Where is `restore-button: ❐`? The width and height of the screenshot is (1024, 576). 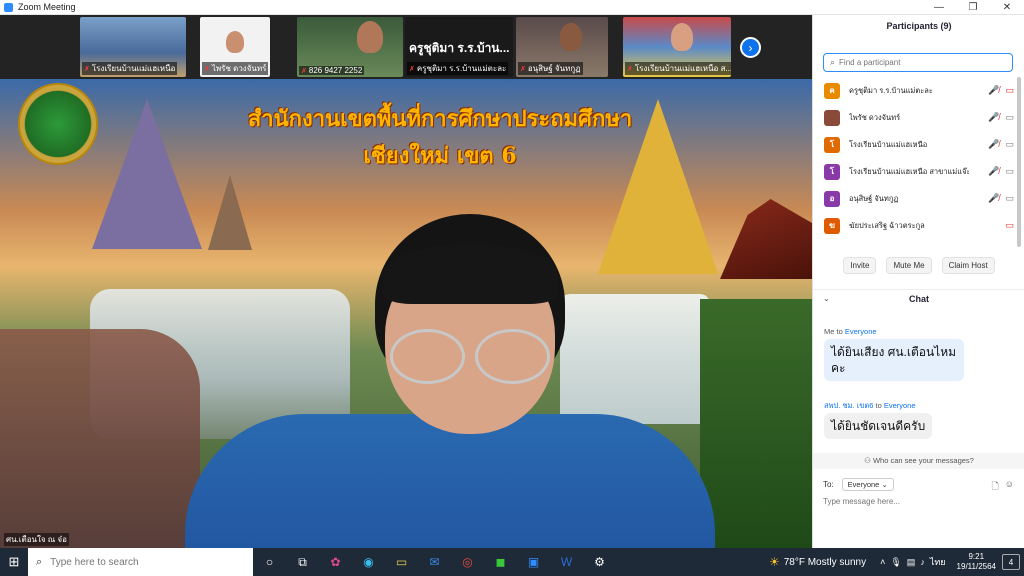 restore-button: ❐ is located at coordinates (973, 7).